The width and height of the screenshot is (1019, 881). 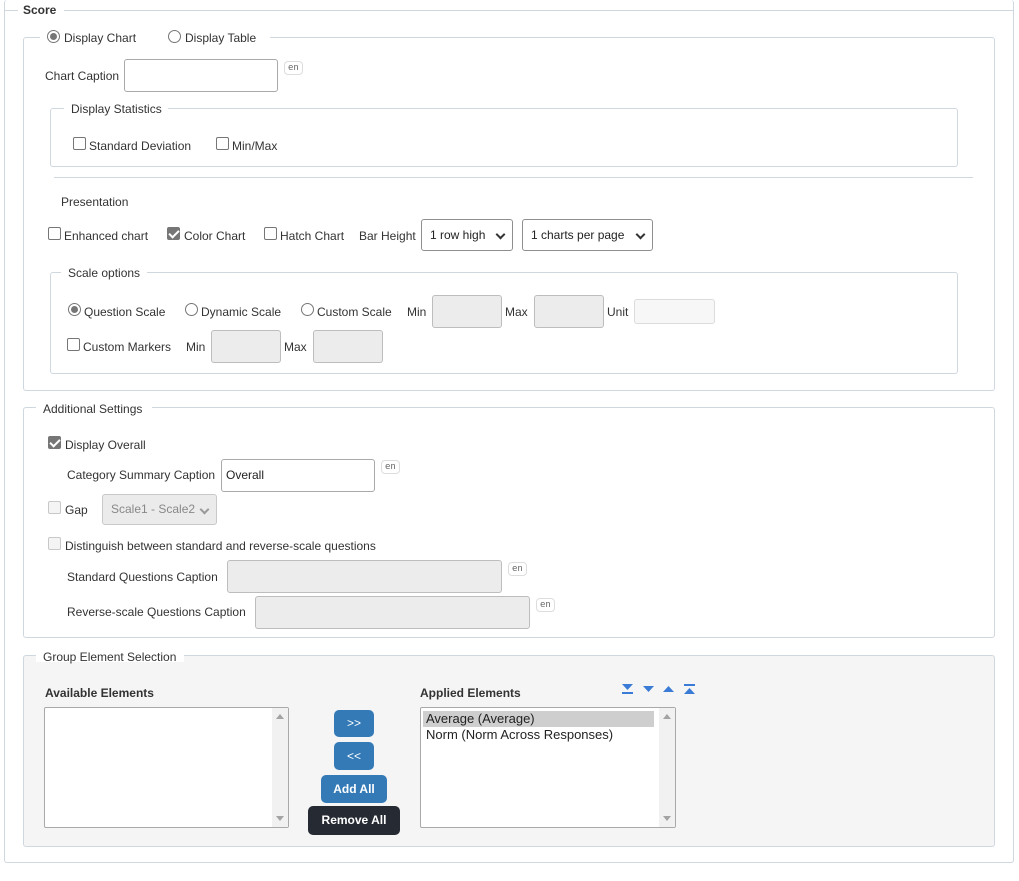 I want to click on scale-max-label: Max, so click(x=516, y=312).